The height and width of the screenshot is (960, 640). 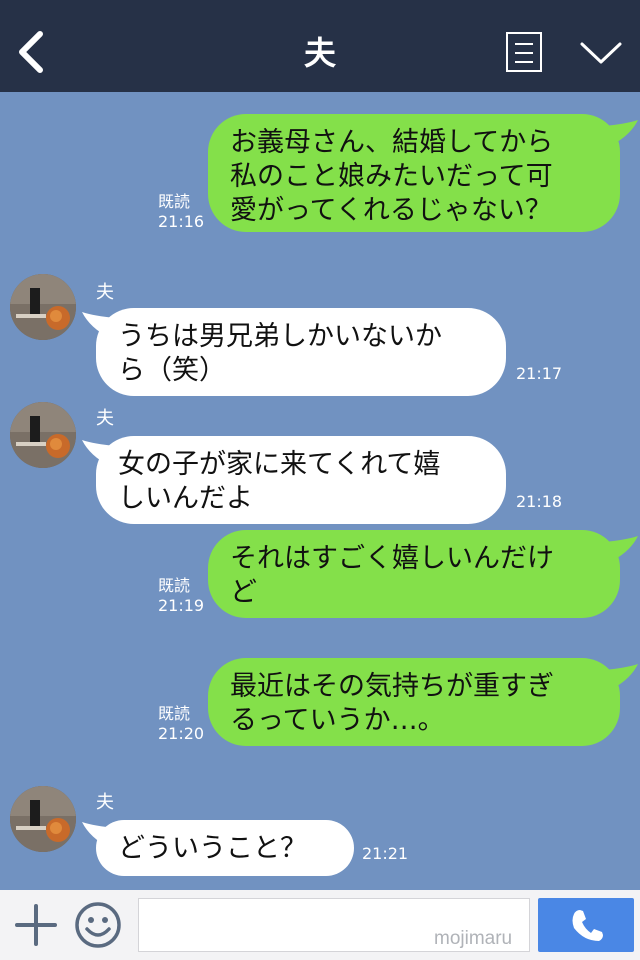 I want to click on message-time: 21:19, so click(x=181, y=605).